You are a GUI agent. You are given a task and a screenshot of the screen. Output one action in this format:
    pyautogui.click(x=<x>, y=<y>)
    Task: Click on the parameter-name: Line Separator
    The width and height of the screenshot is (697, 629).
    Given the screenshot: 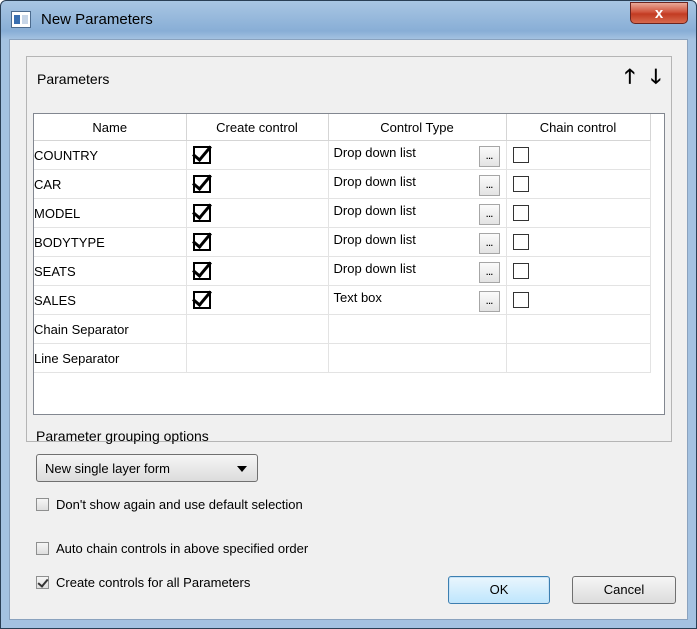 What is the action you would take?
    pyautogui.click(x=110, y=358)
    